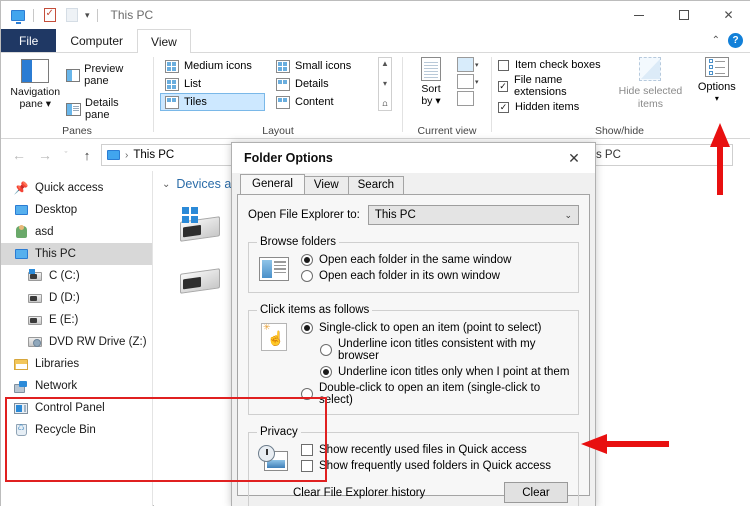  I want to click on up-button: ↑, so click(87, 155).